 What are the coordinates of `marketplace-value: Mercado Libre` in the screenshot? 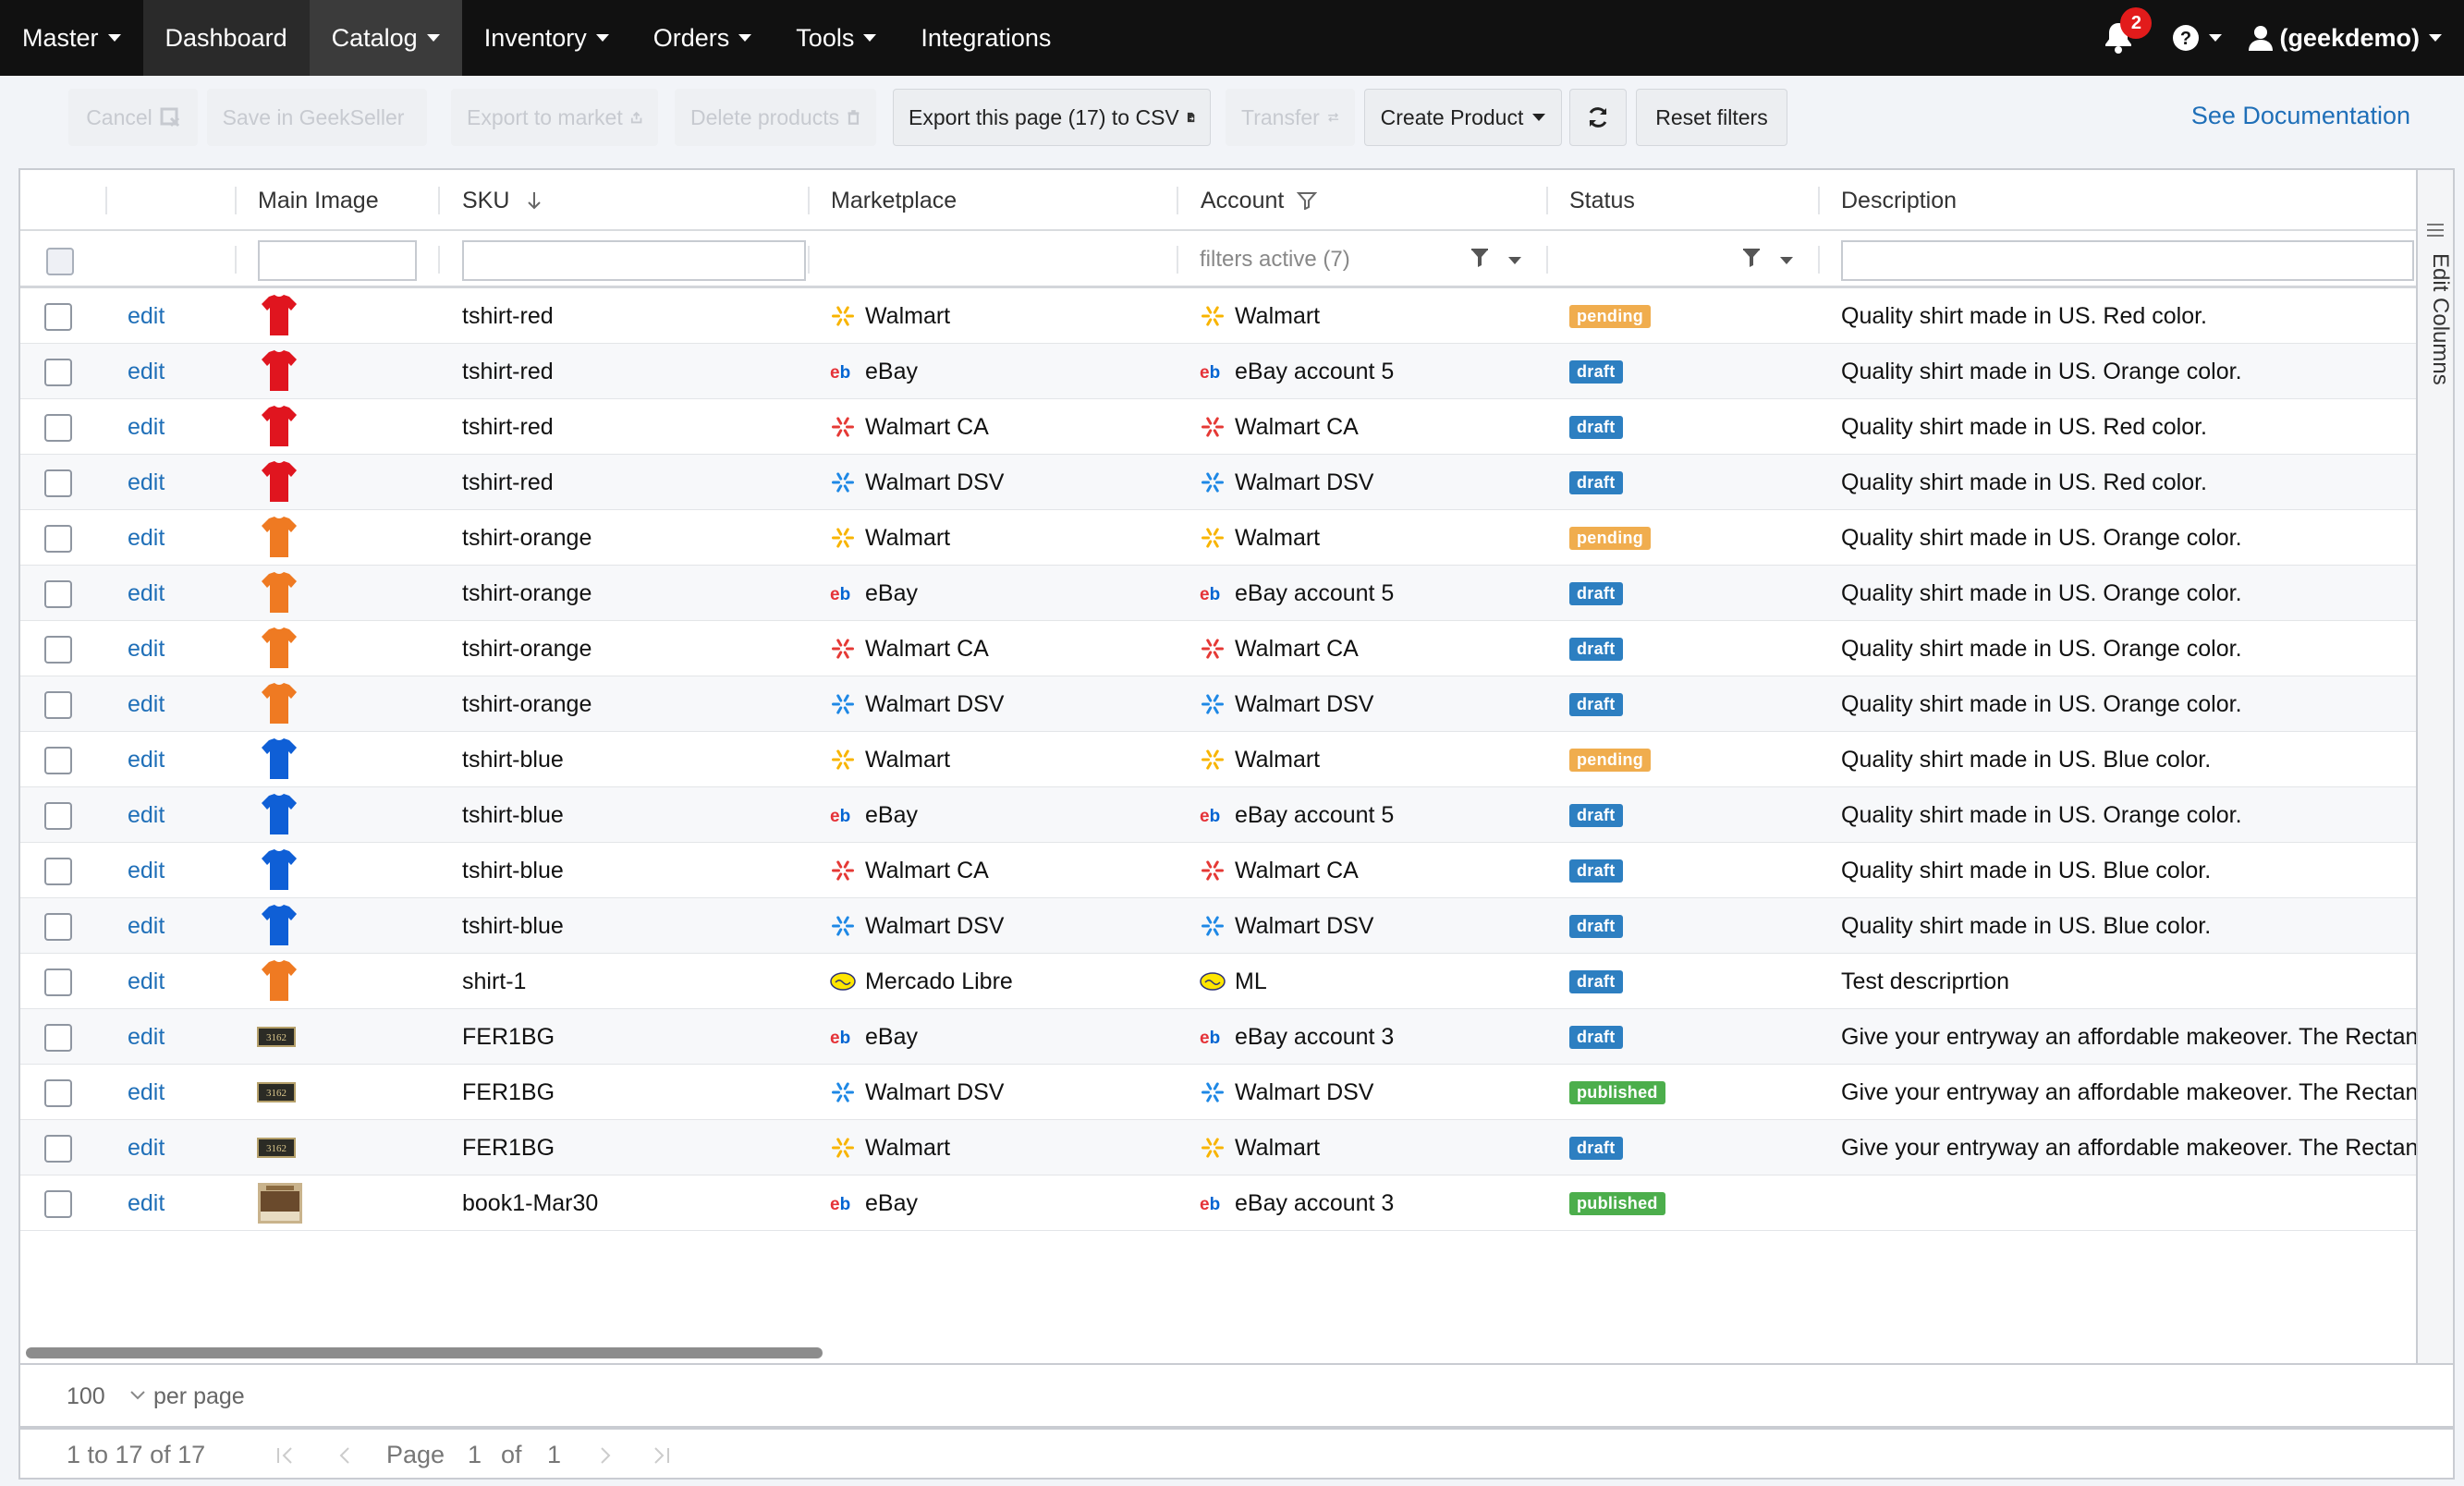 It's located at (939, 981).